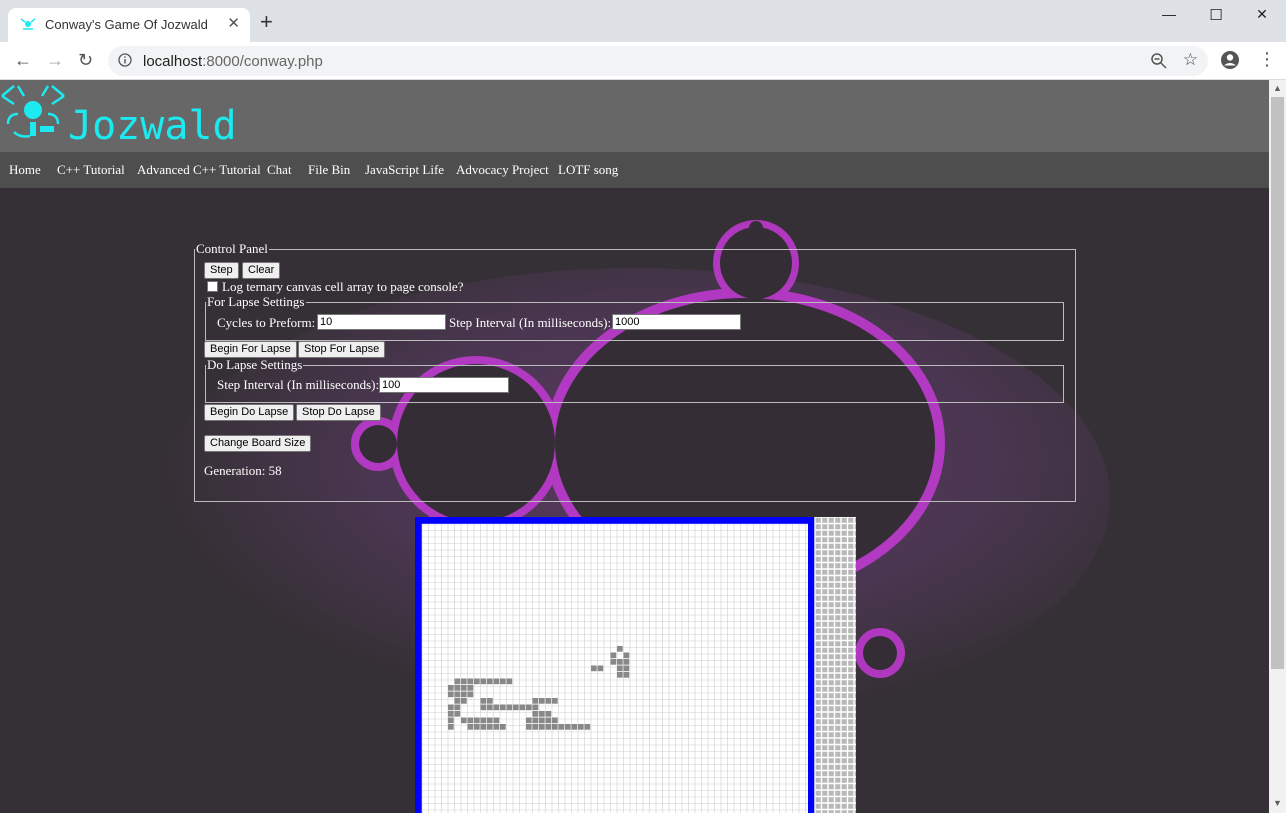  Describe the element at coordinates (1230, 60) in the screenshot. I see `profile-icon` at that location.